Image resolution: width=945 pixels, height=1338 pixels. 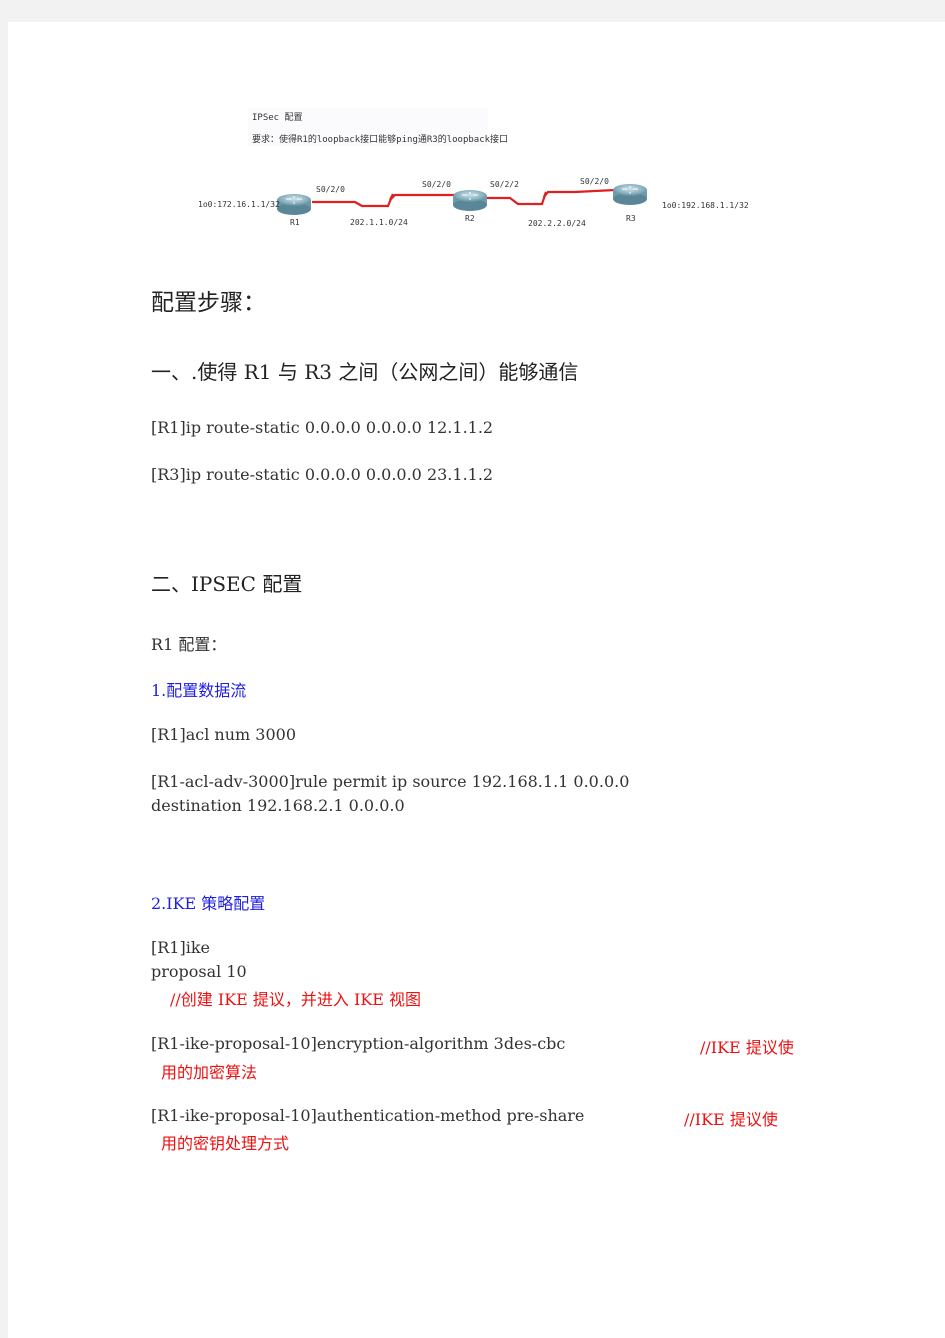 What do you see at coordinates (557, 223) in the screenshot?
I see `network-2-label: 202.2.2.0/24` at bounding box center [557, 223].